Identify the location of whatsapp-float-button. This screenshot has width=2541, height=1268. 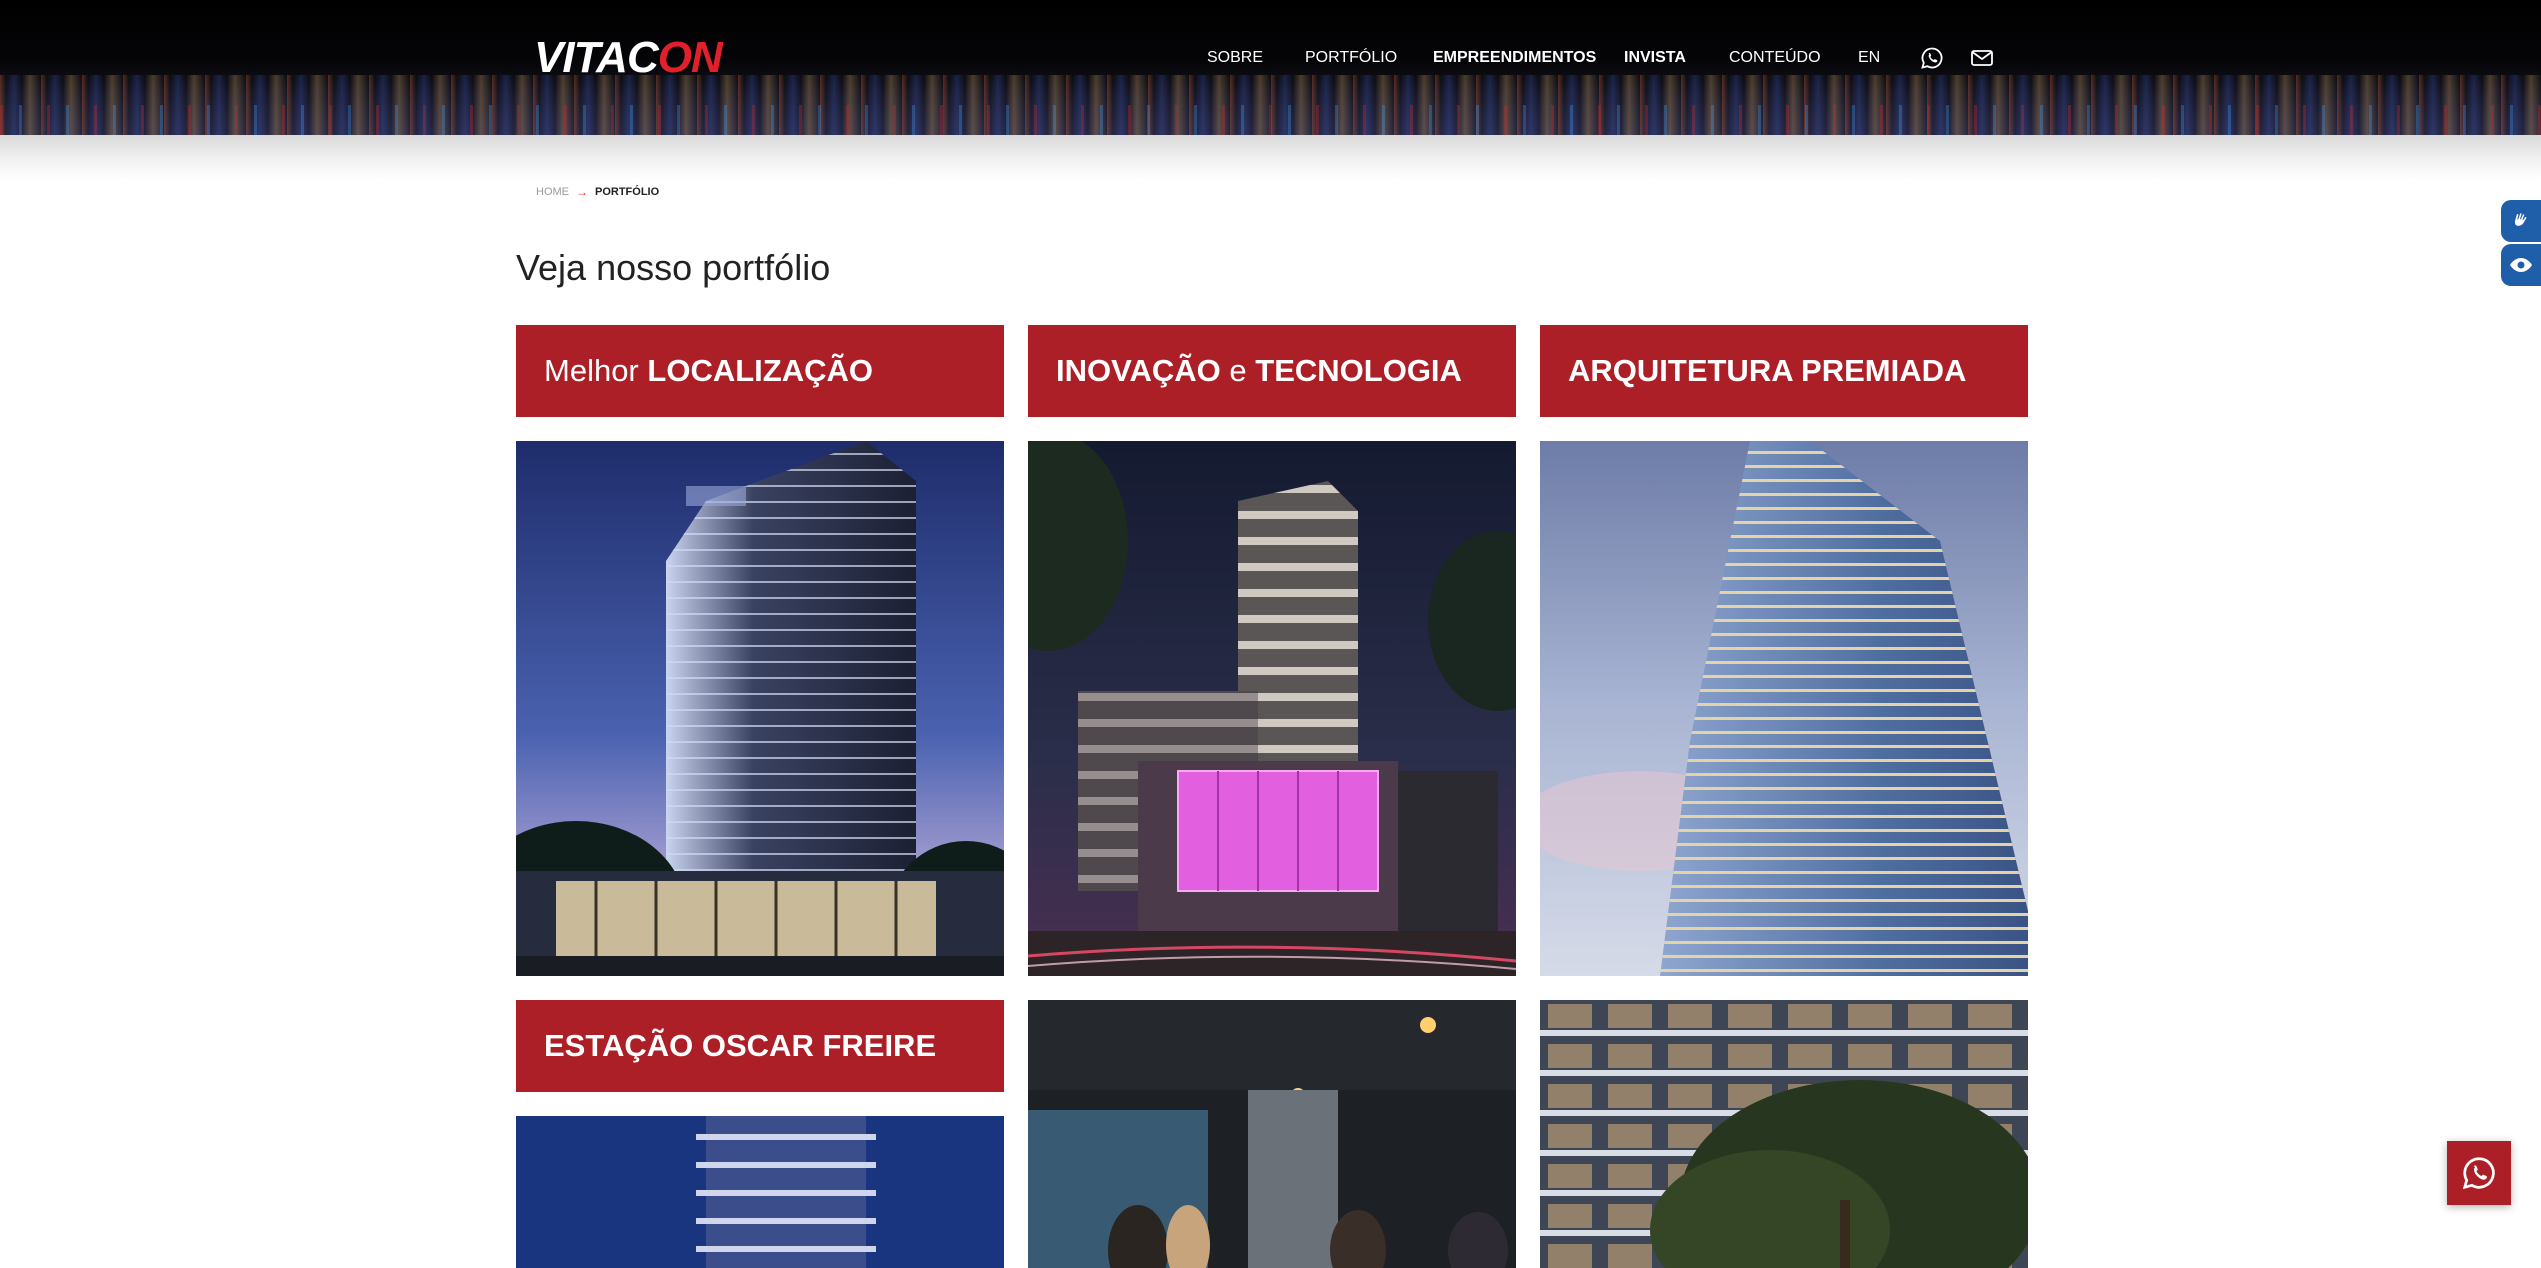
(2479, 1173).